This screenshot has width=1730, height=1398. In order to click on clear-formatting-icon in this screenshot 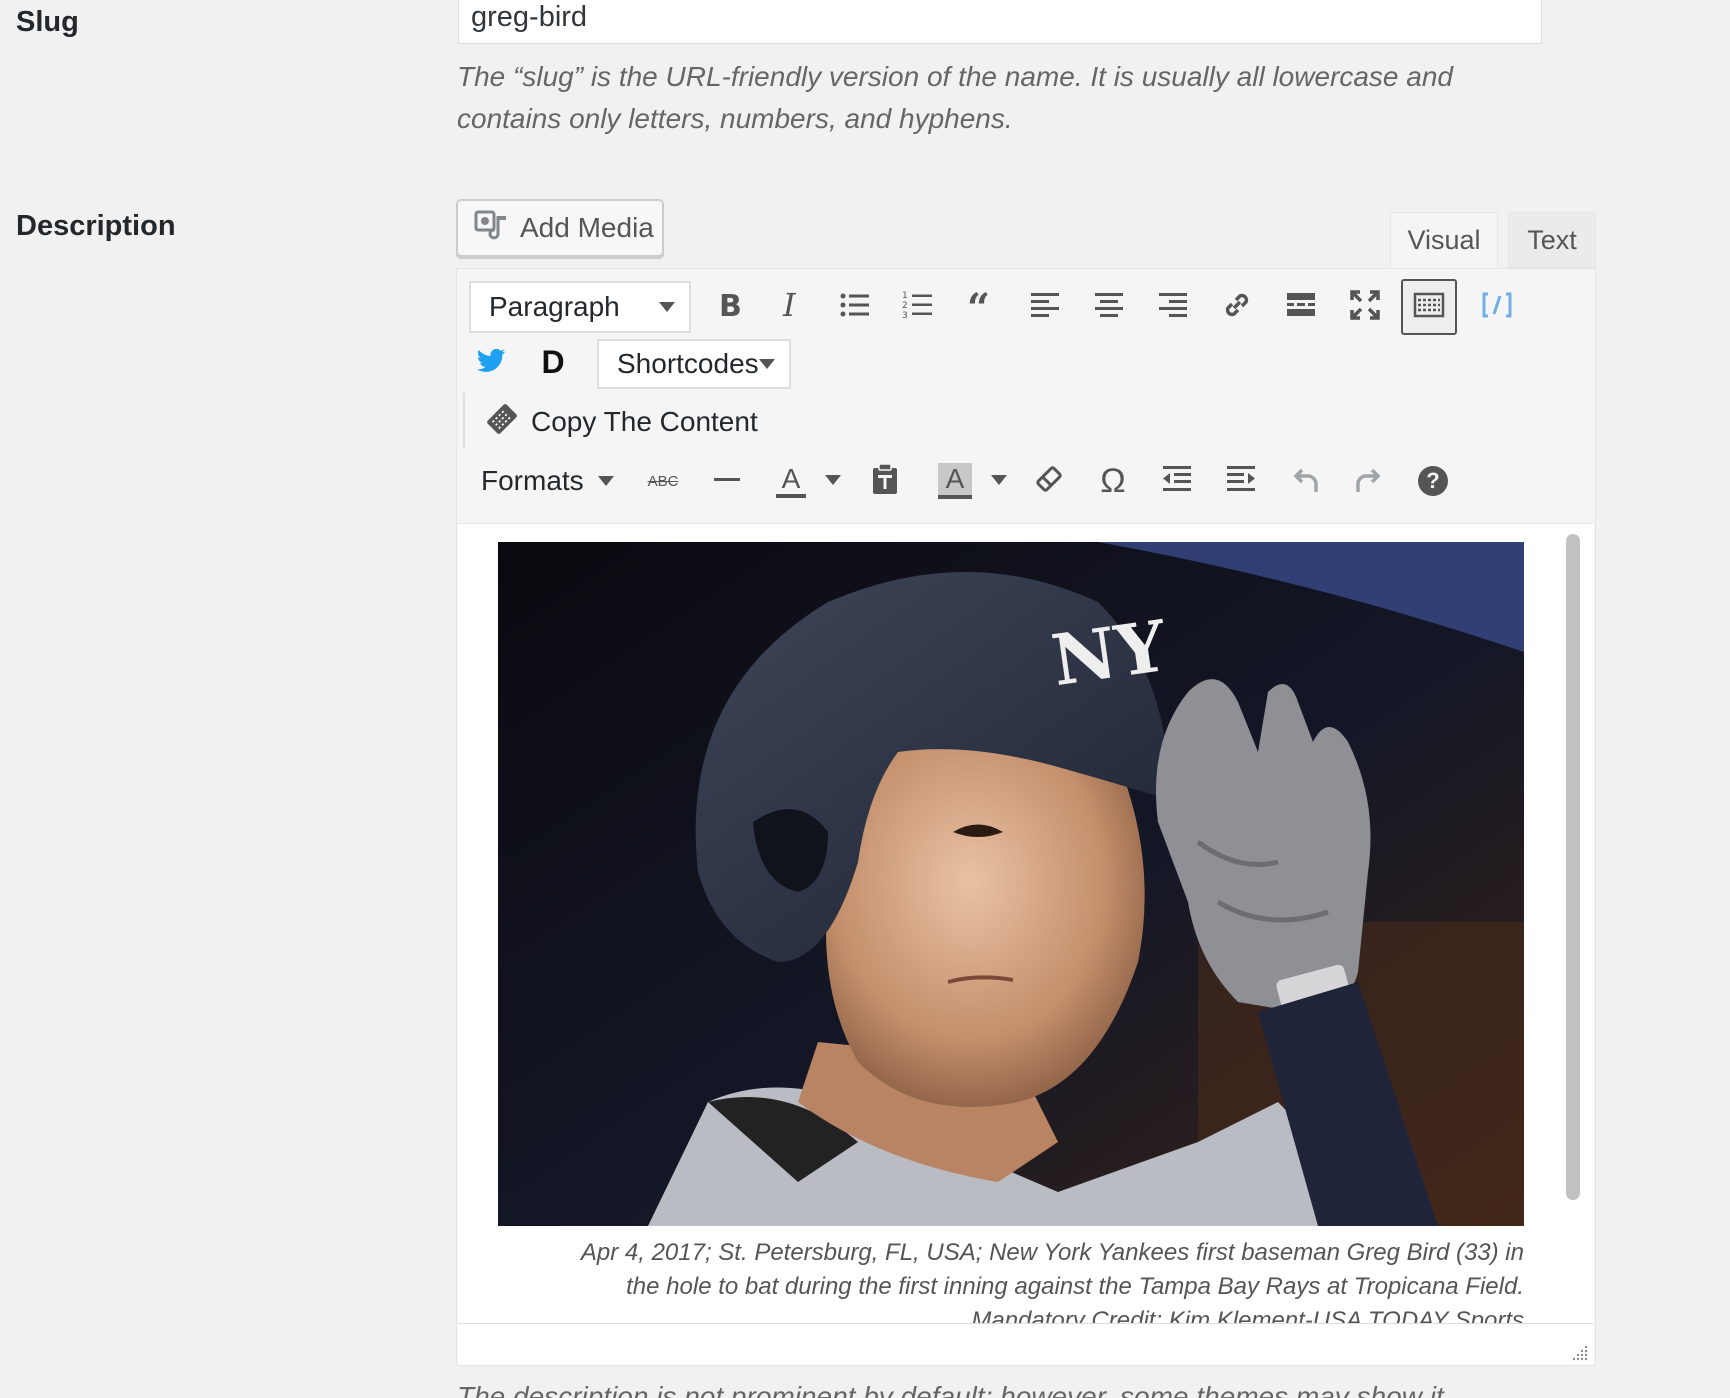, I will do `click(1049, 481)`.